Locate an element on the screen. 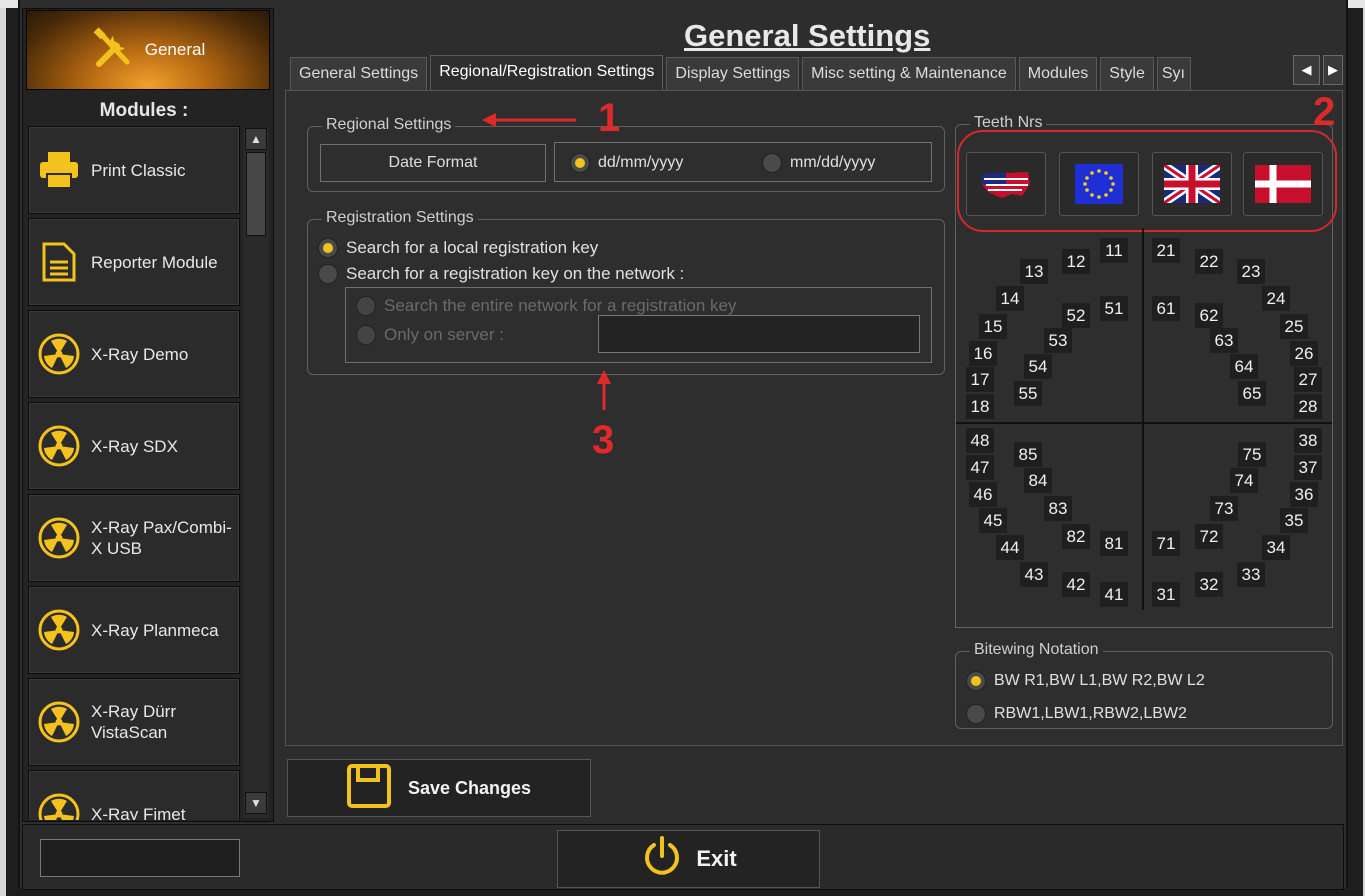  tooth-number-74: 74 is located at coordinates (1244, 480).